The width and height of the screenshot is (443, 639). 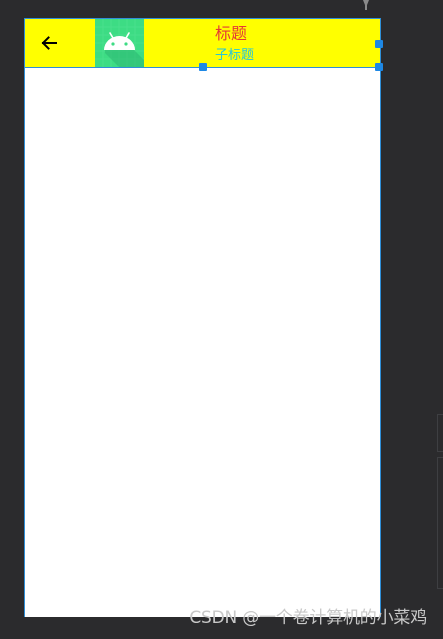 I want to click on back-arrow-icon, so click(x=49, y=43).